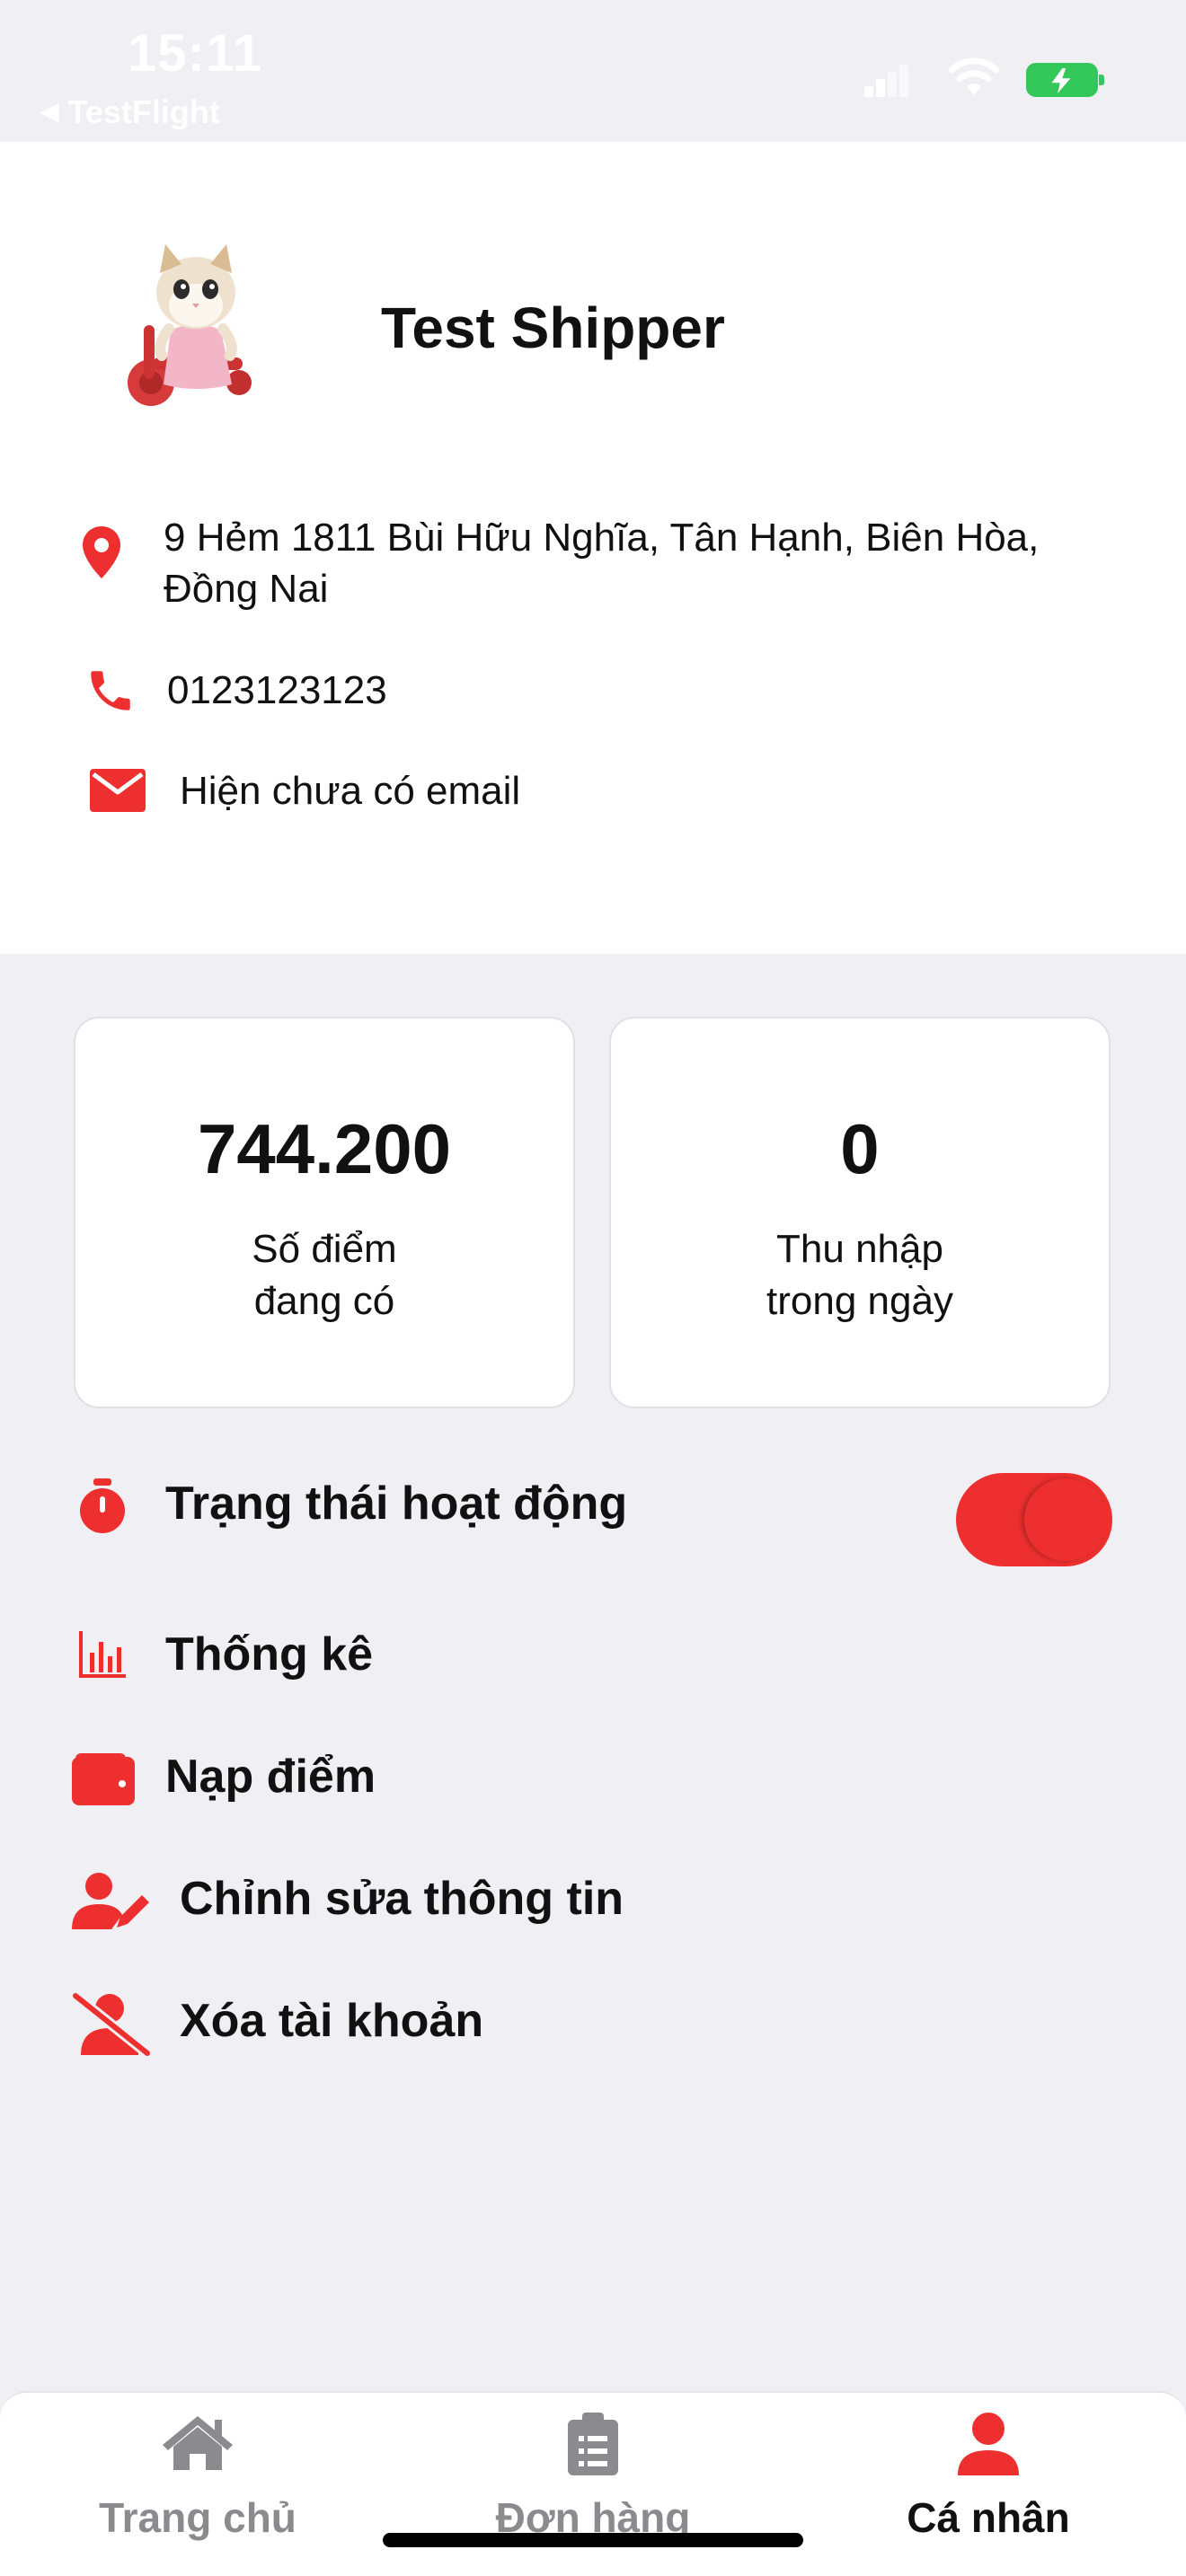 The height and width of the screenshot is (2576, 1186). What do you see at coordinates (593, 2260) in the screenshot?
I see `empty-area` at bounding box center [593, 2260].